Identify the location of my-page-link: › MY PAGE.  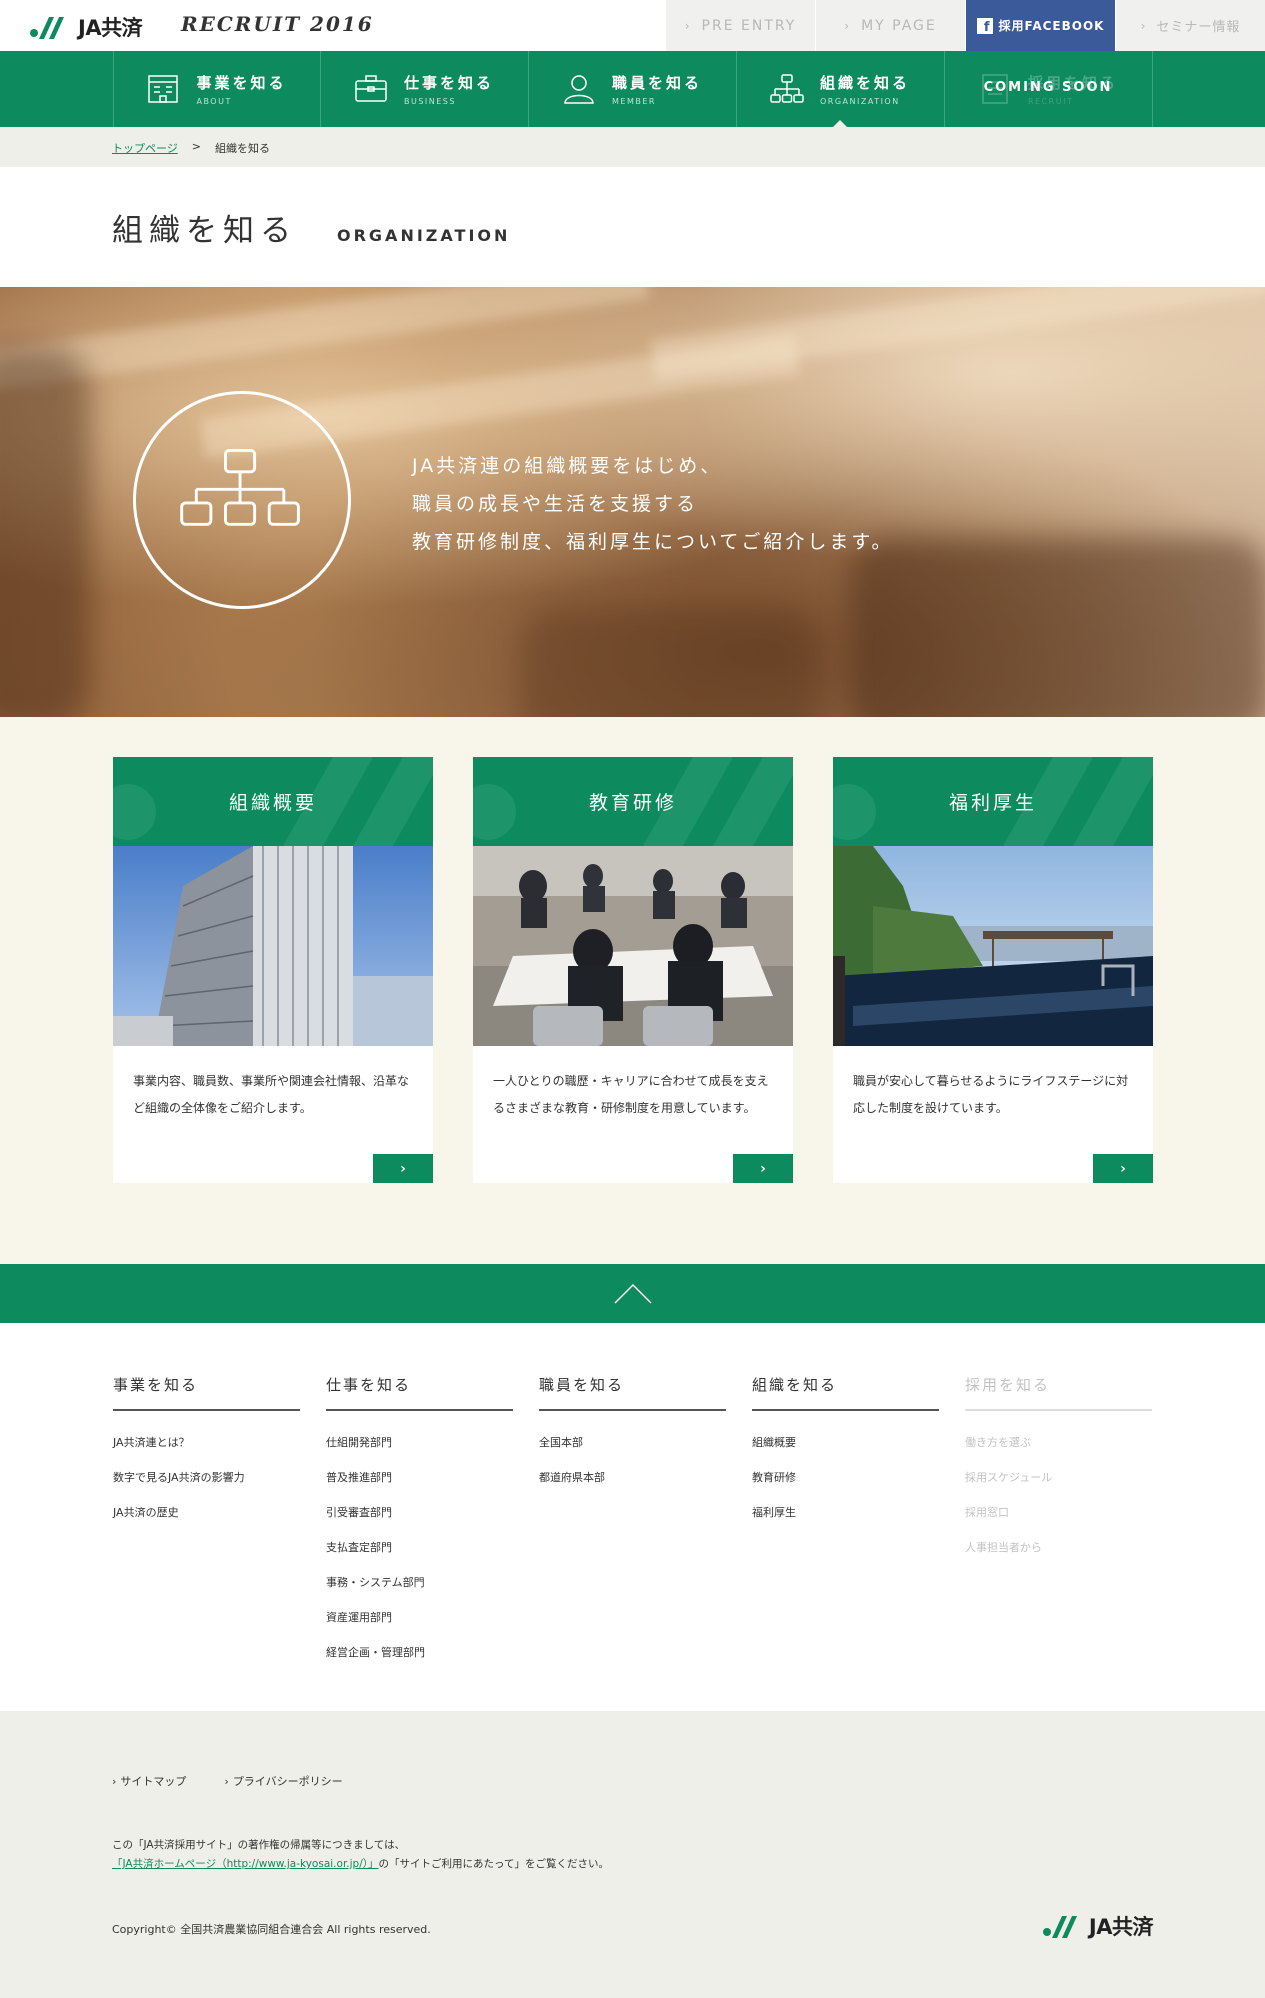
(890, 25).